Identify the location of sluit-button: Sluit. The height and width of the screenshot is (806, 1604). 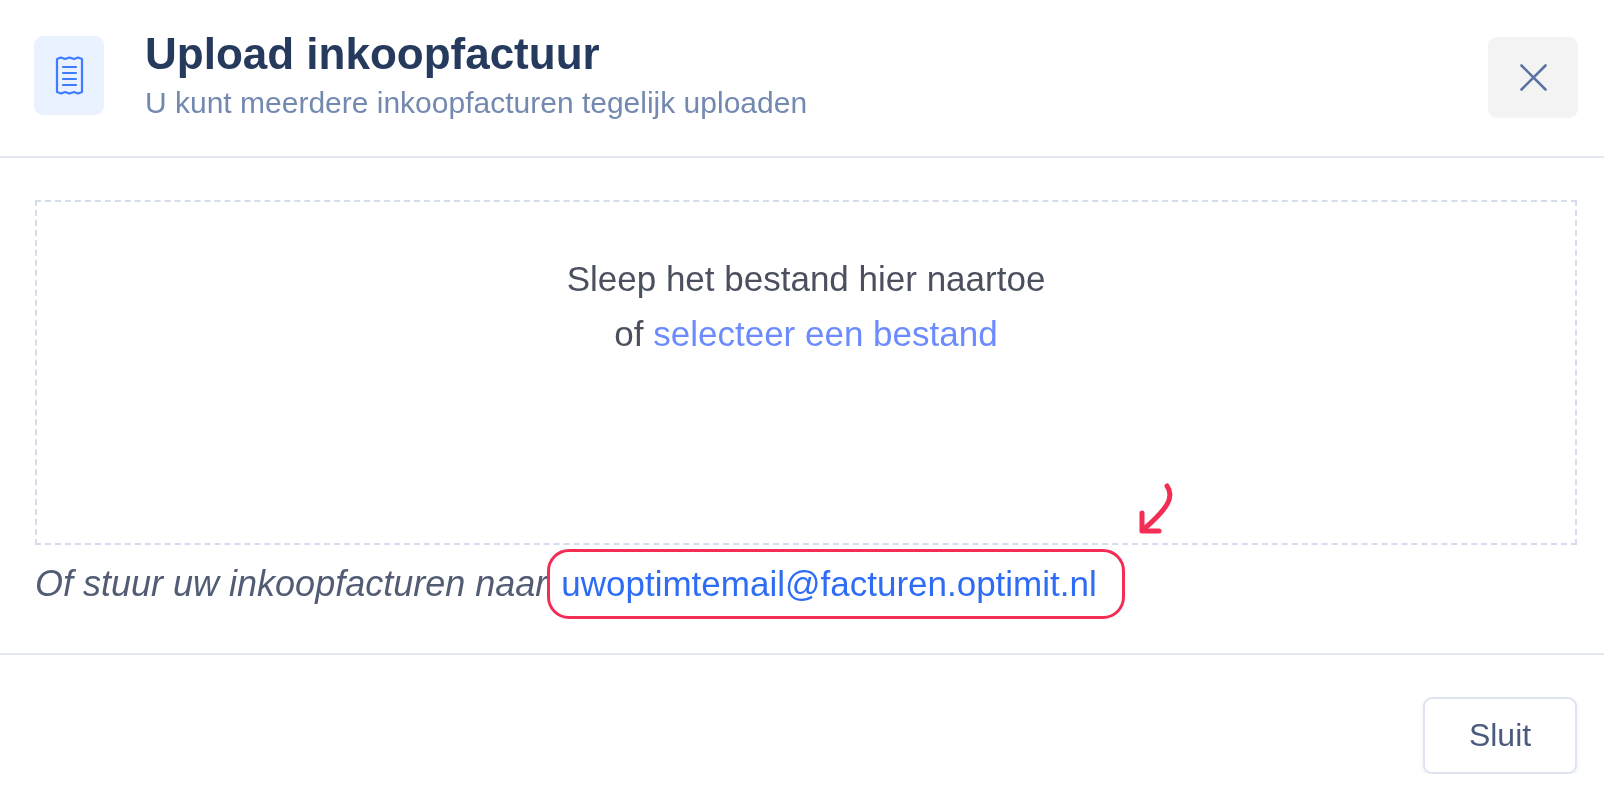
(1500, 735).